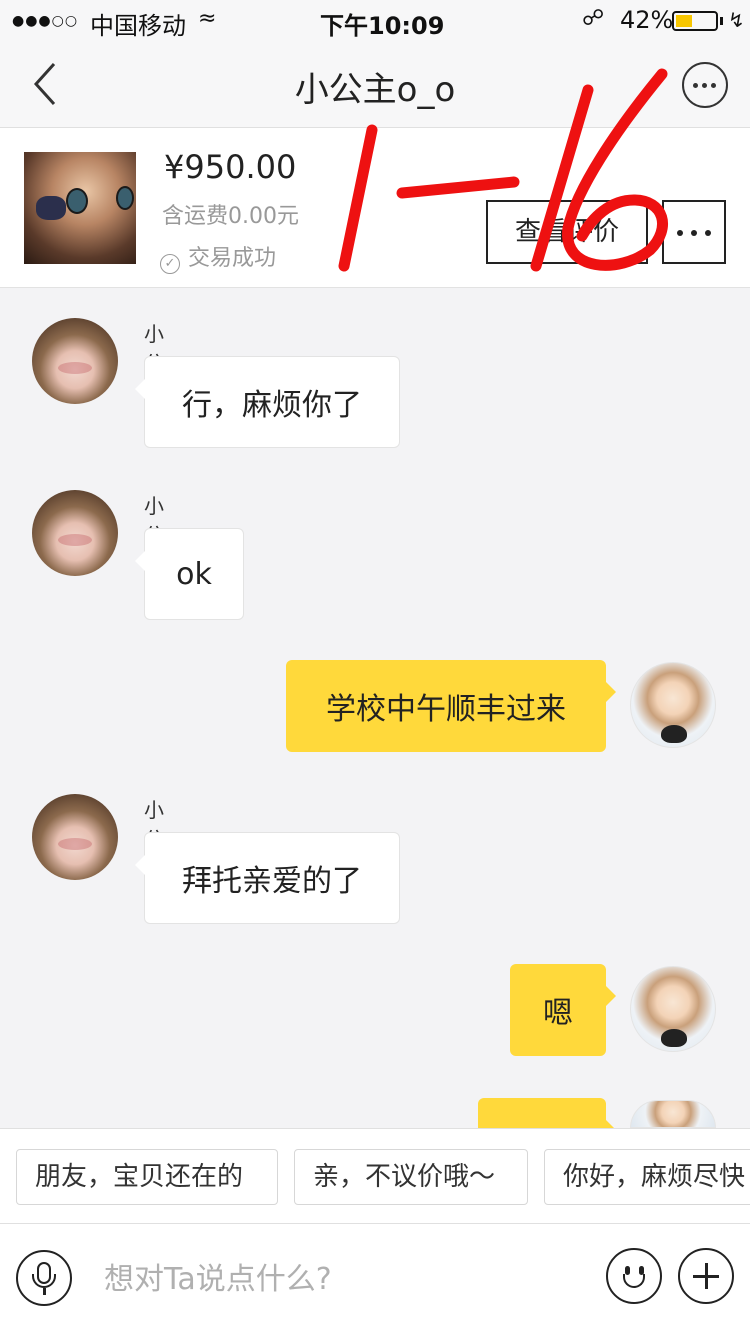 This screenshot has width=750, height=1334. What do you see at coordinates (267, 878) in the screenshot?
I see `incoming-message-bubble: 拜托亲爱的了` at bounding box center [267, 878].